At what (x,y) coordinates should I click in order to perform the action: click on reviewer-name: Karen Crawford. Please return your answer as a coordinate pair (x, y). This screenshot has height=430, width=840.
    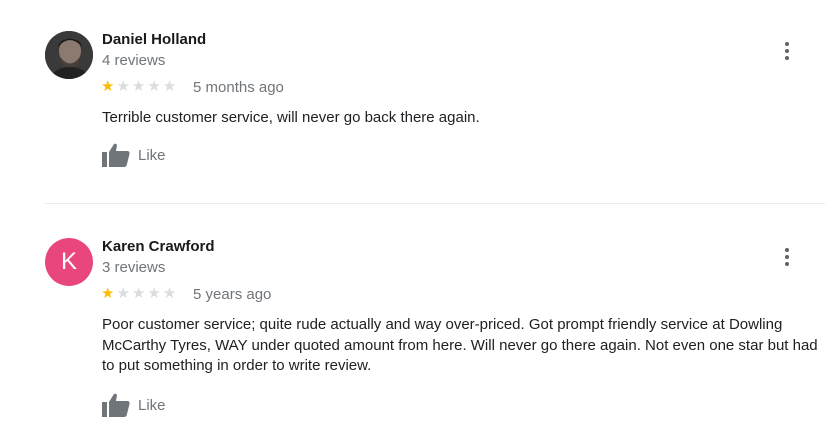
    Looking at the image, I should click on (158, 246).